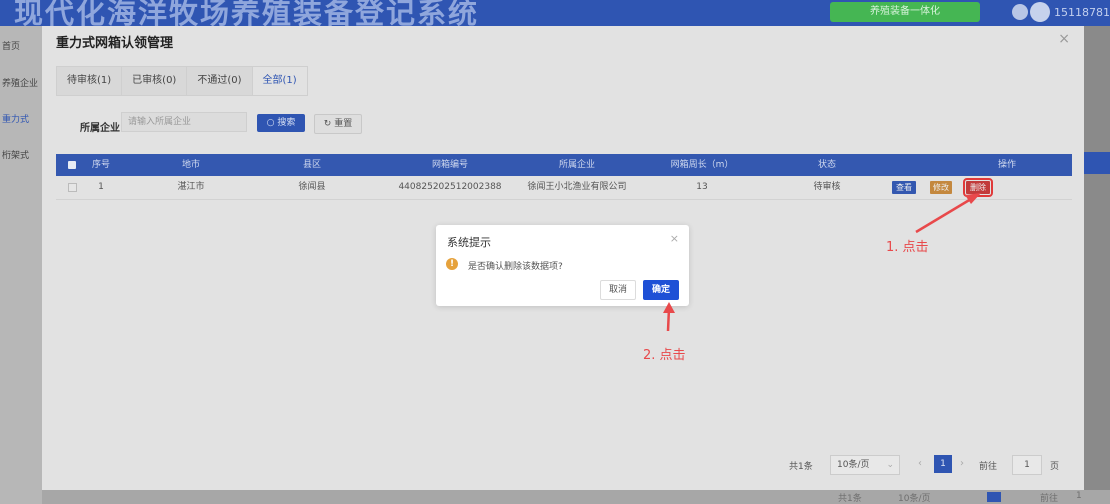 Image resolution: width=1110 pixels, height=504 pixels. I want to click on sidebar-item-gravity: 重力式, so click(22, 118).